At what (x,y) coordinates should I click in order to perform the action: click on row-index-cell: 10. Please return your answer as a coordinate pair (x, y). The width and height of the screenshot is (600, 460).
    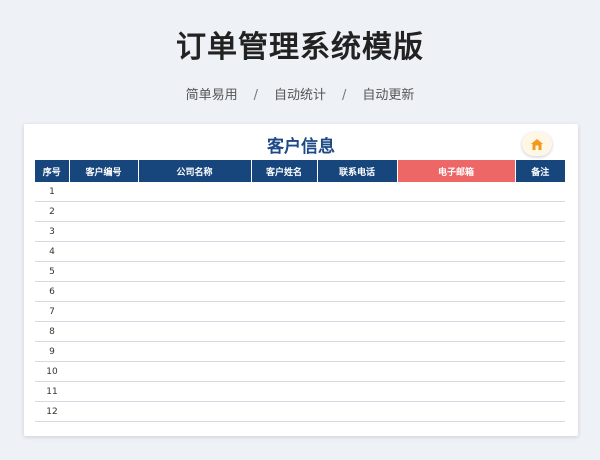
    Looking at the image, I should click on (52, 371).